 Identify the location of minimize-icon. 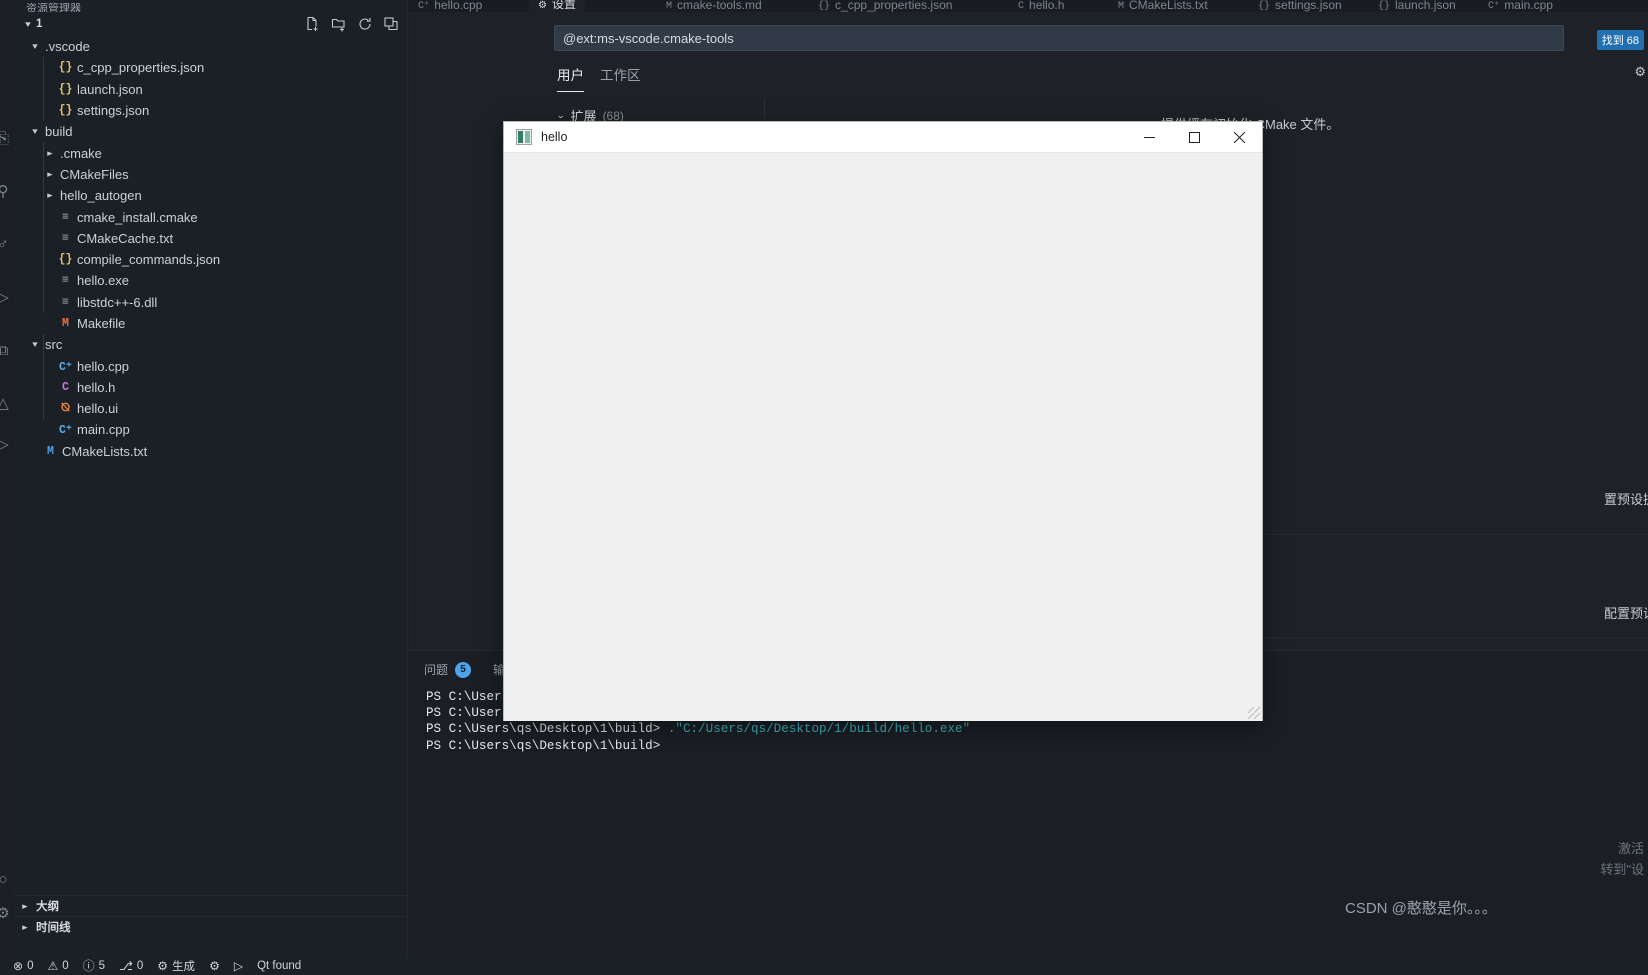
(1149, 137).